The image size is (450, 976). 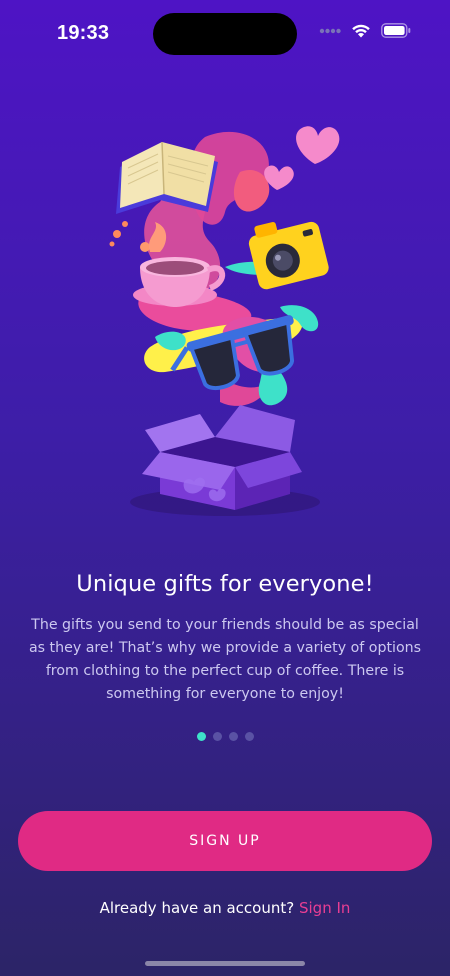 What do you see at coordinates (199, 908) in the screenshot?
I see `sign-in-prompt: Already have an account?` at bounding box center [199, 908].